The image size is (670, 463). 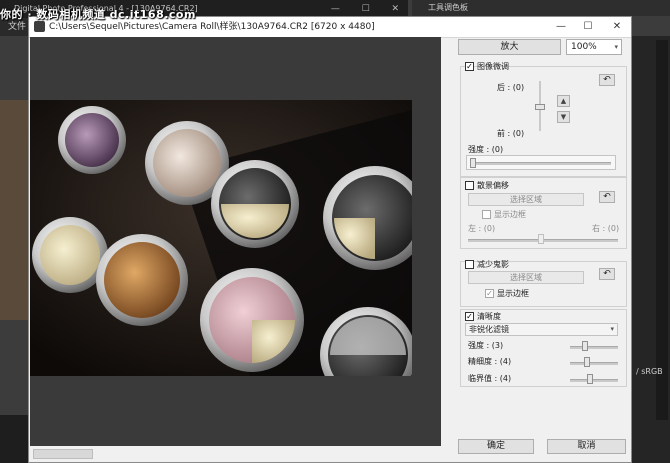 I want to click on tool-palette-title: 工具调色板, so click(x=541, y=8).